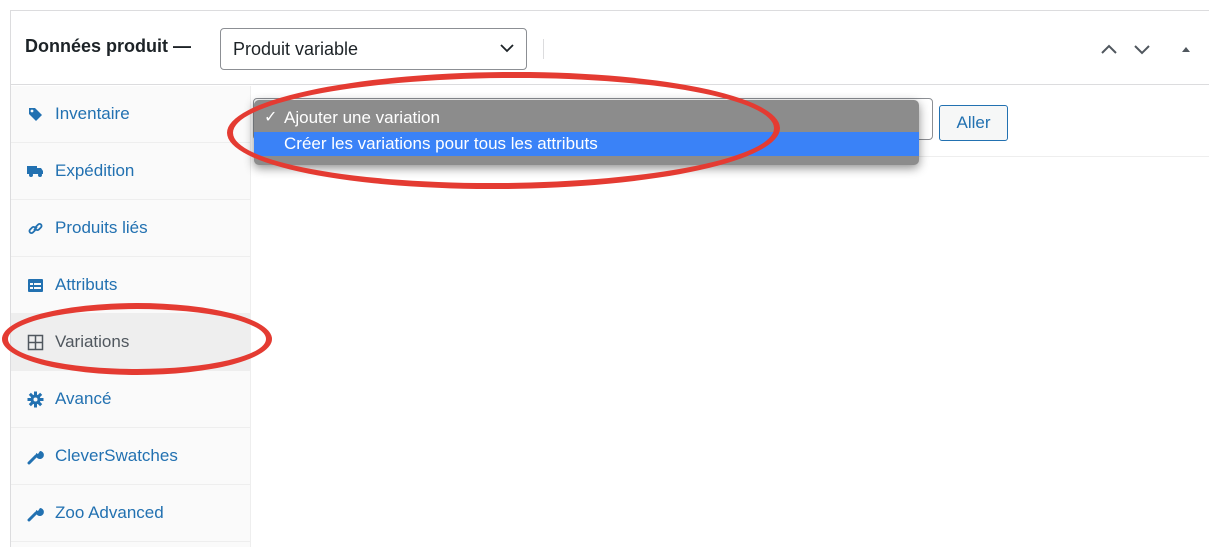  I want to click on product-type-select: Produit variable, so click(373, 49).